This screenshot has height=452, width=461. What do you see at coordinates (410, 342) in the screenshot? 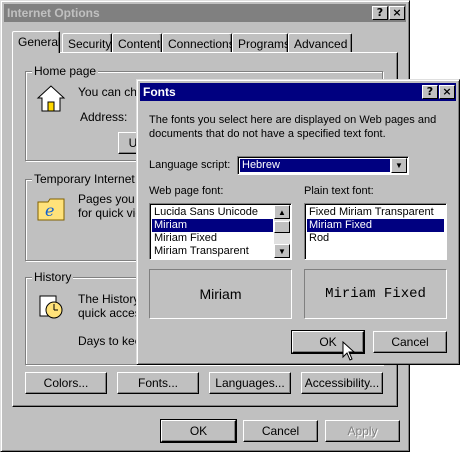
I see `fonts-cancel-button: Cancel` at bounding box center [410, 342].